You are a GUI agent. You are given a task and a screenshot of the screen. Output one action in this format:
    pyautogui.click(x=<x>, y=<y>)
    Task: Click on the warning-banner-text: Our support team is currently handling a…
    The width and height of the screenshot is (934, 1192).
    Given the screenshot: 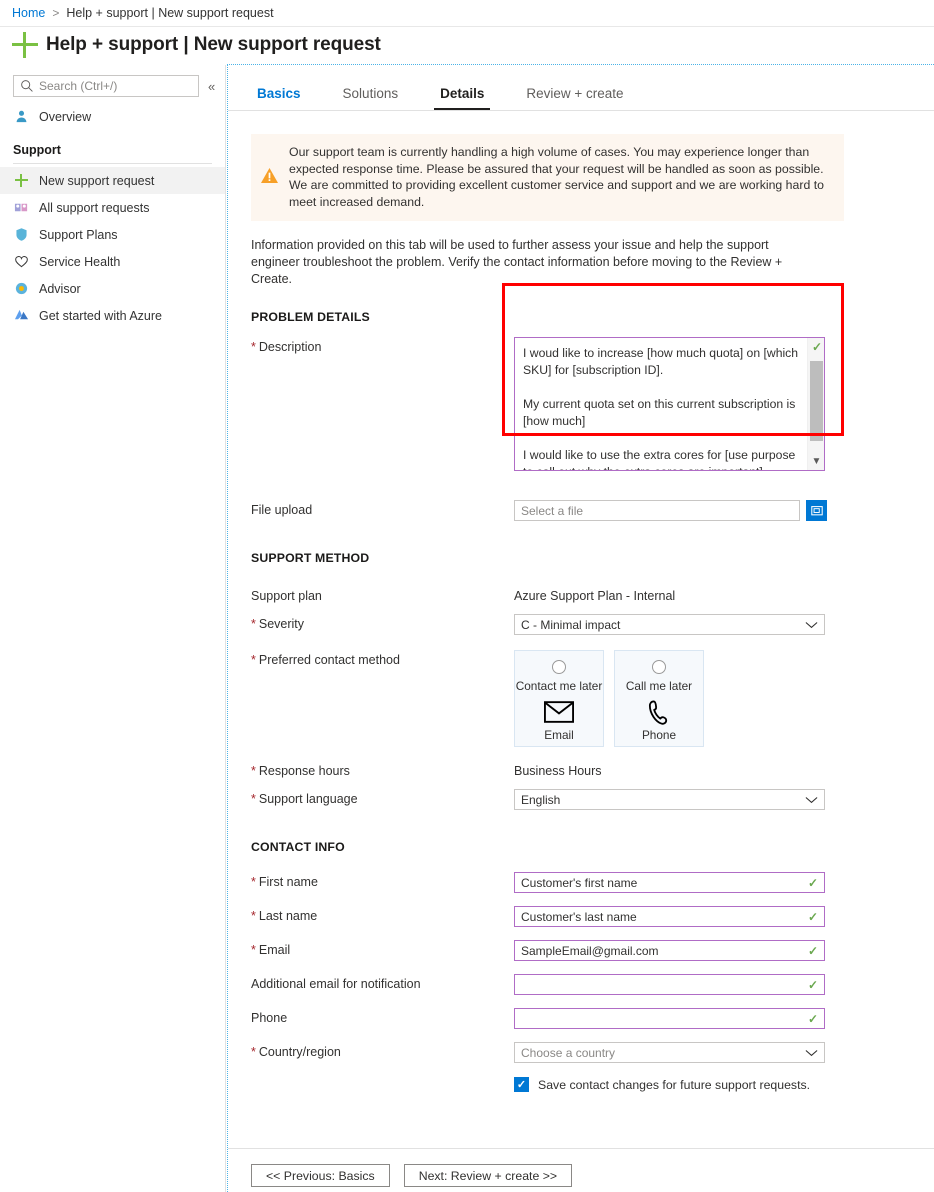 What is the action you would take?
    pyautogui.click(x=556, y=177)
    